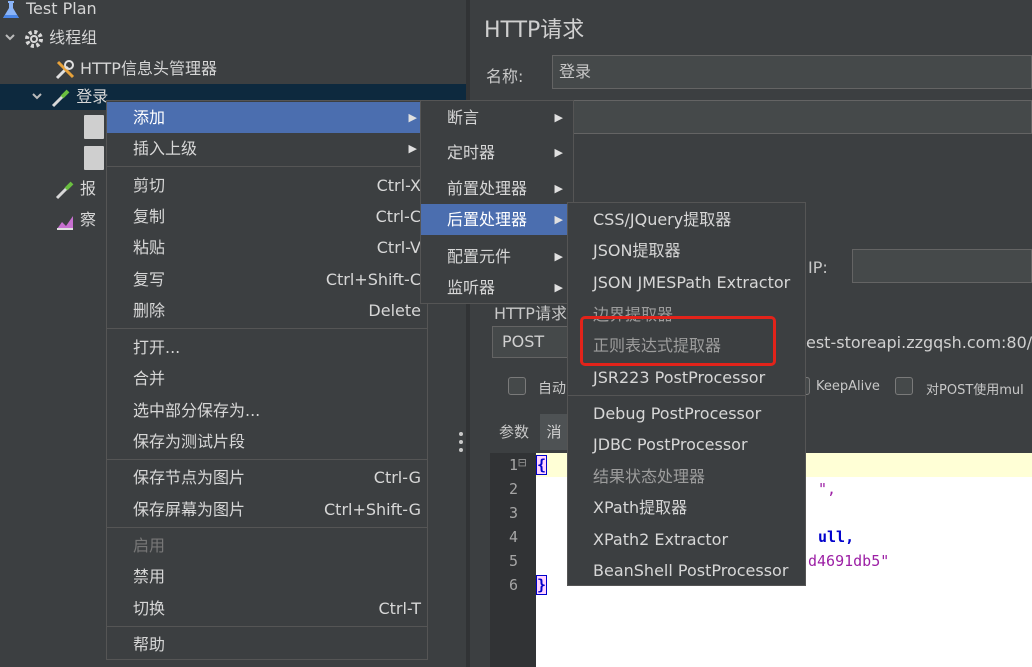 This screenshot has height=667, width=1032. I want to click on menu-item-post-processors: 后置处理器 ▶, so click(497, 219).